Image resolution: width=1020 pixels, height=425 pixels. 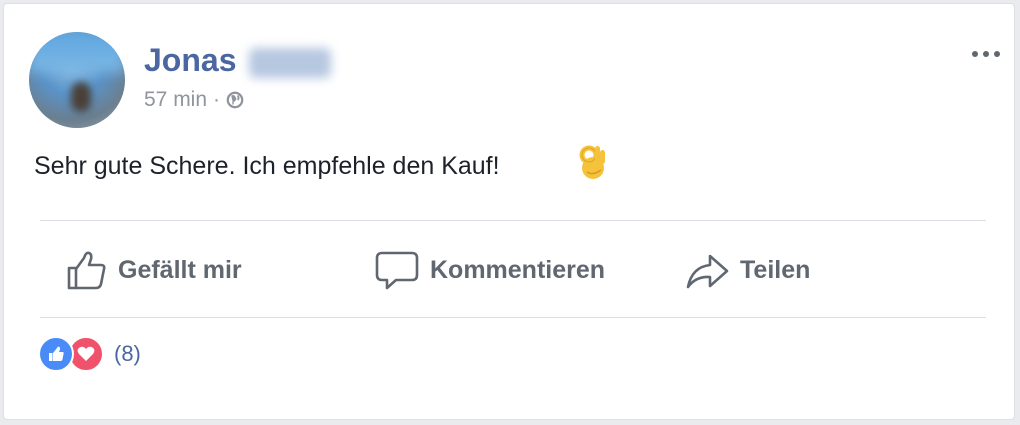 I want to click on post-timestamp: 57 min, so click(x=175, y=100).